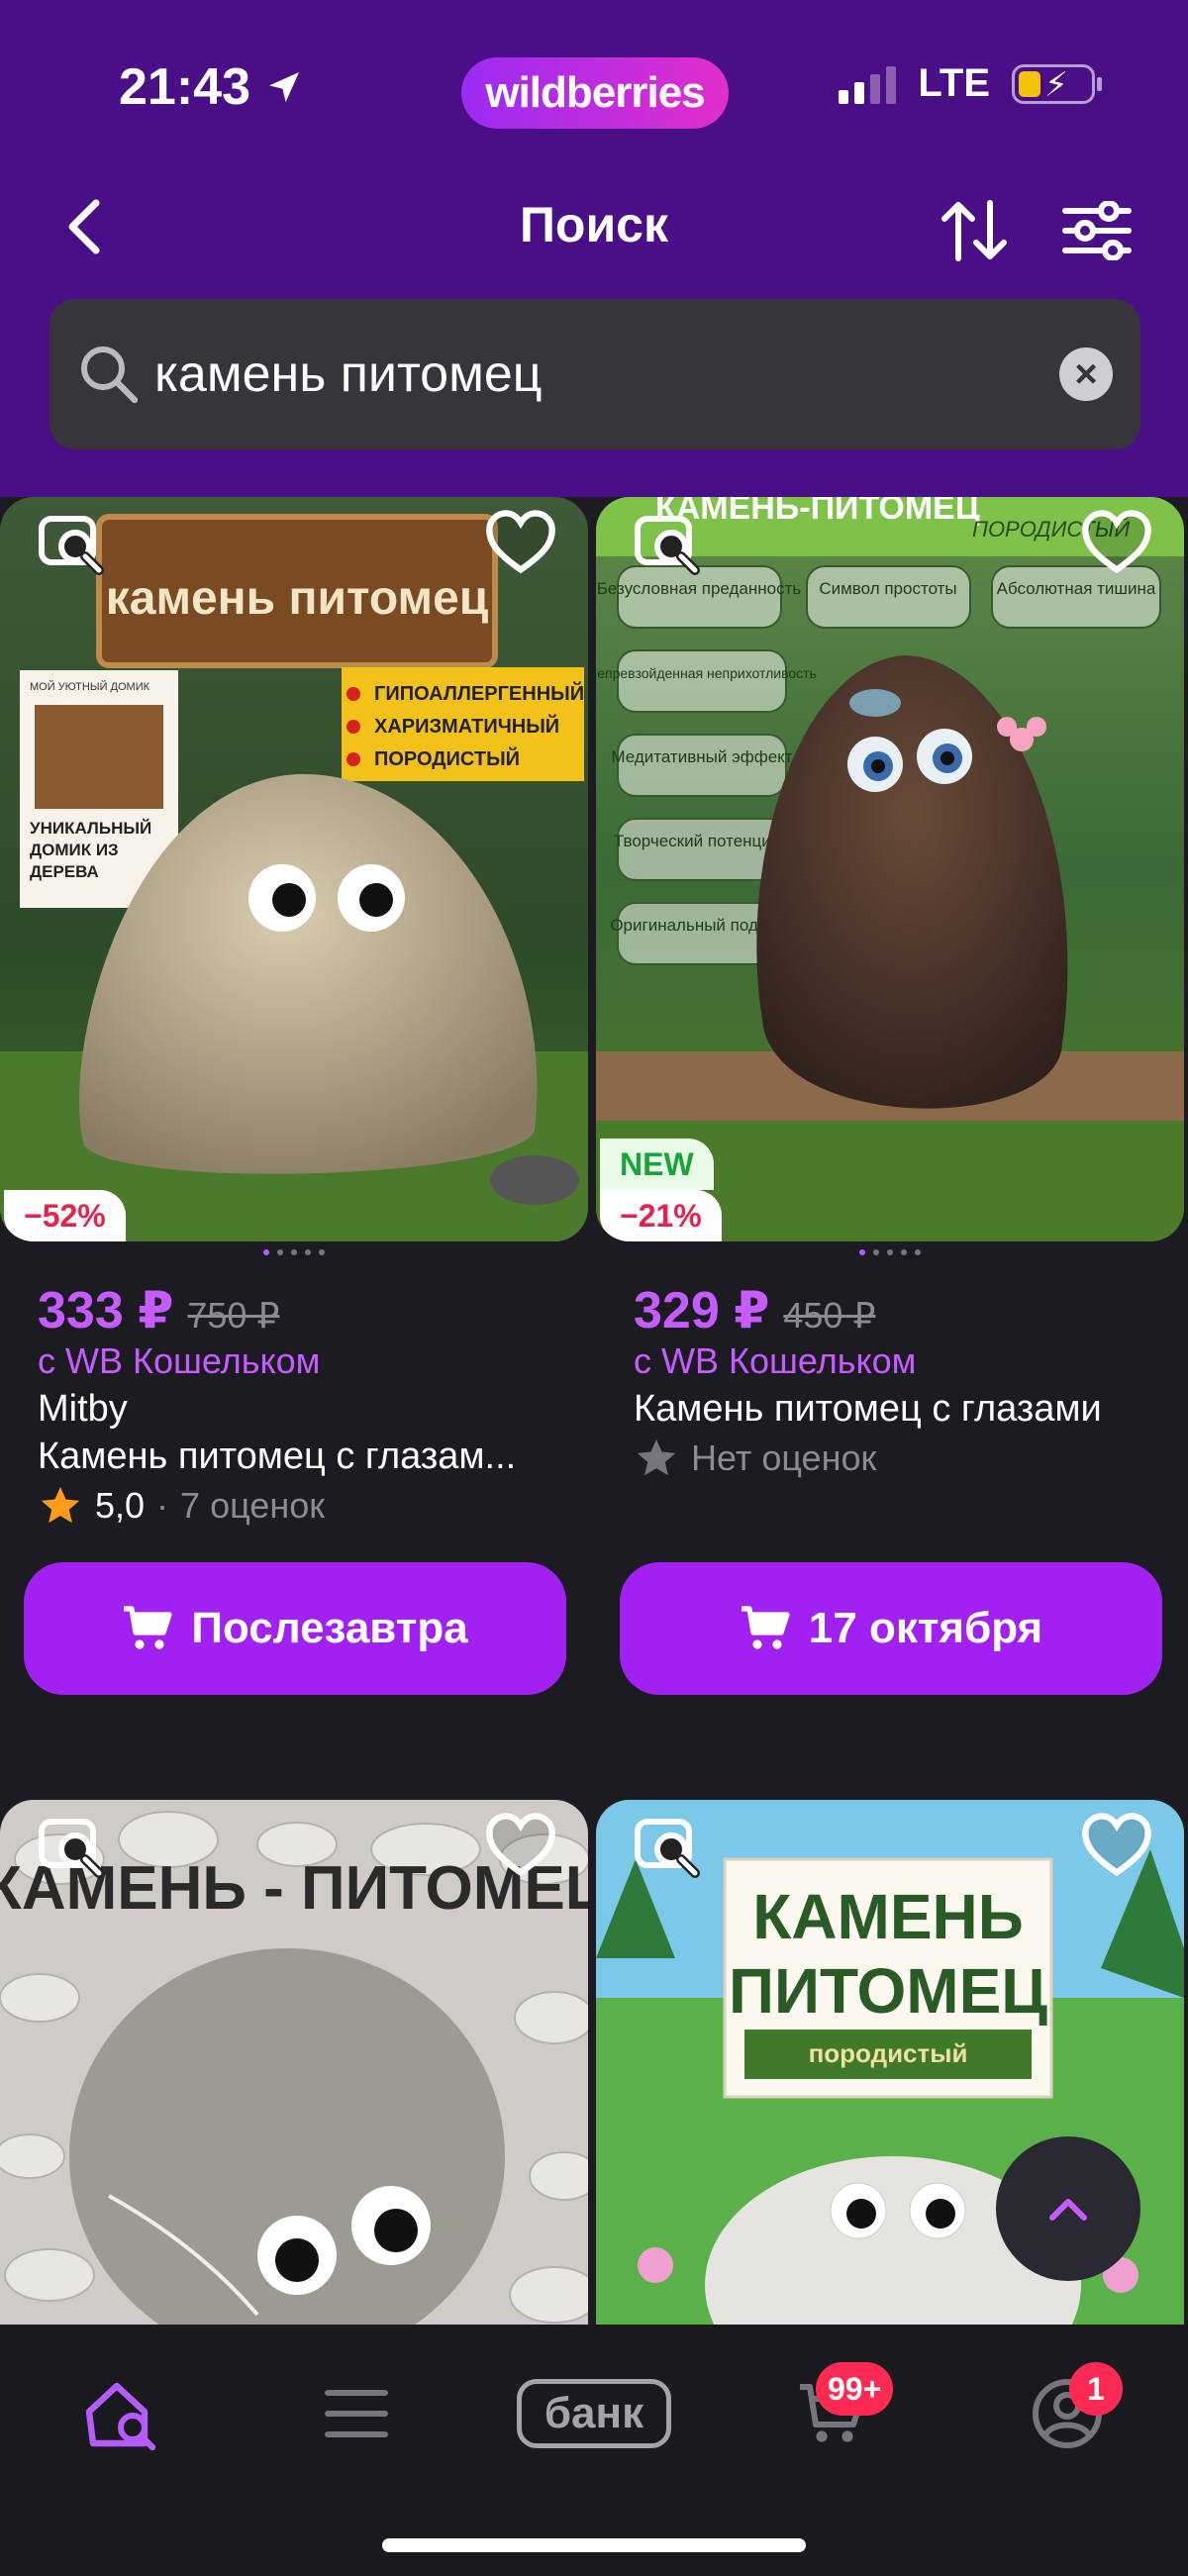 Image resolution: width=1188 pixels, height=2576 pixels. I want to click on discount-badge: −21%, so click(661, 1216).